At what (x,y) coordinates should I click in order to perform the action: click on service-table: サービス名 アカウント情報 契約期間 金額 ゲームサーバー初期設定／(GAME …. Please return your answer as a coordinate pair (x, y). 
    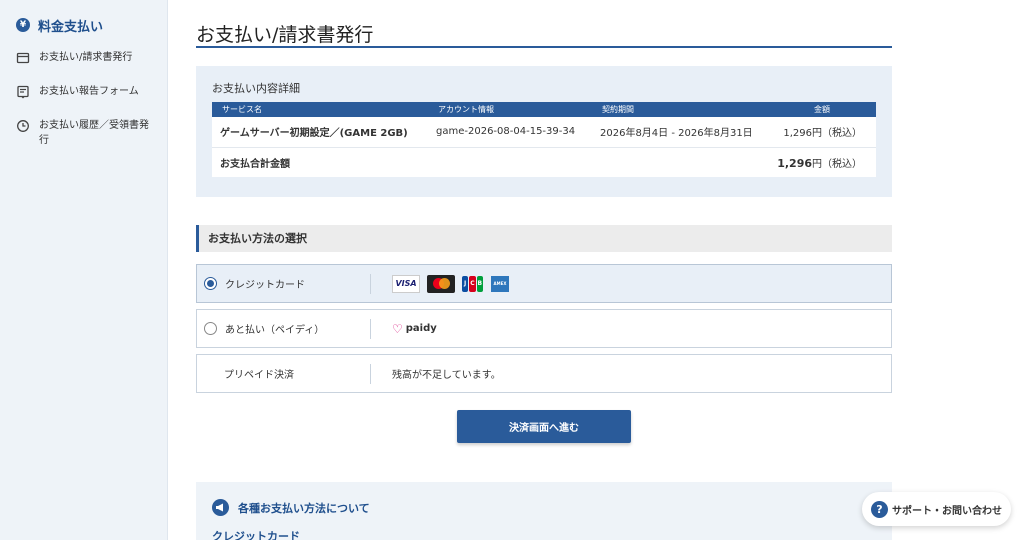
    Looking at the image, I should click on (544, 139).